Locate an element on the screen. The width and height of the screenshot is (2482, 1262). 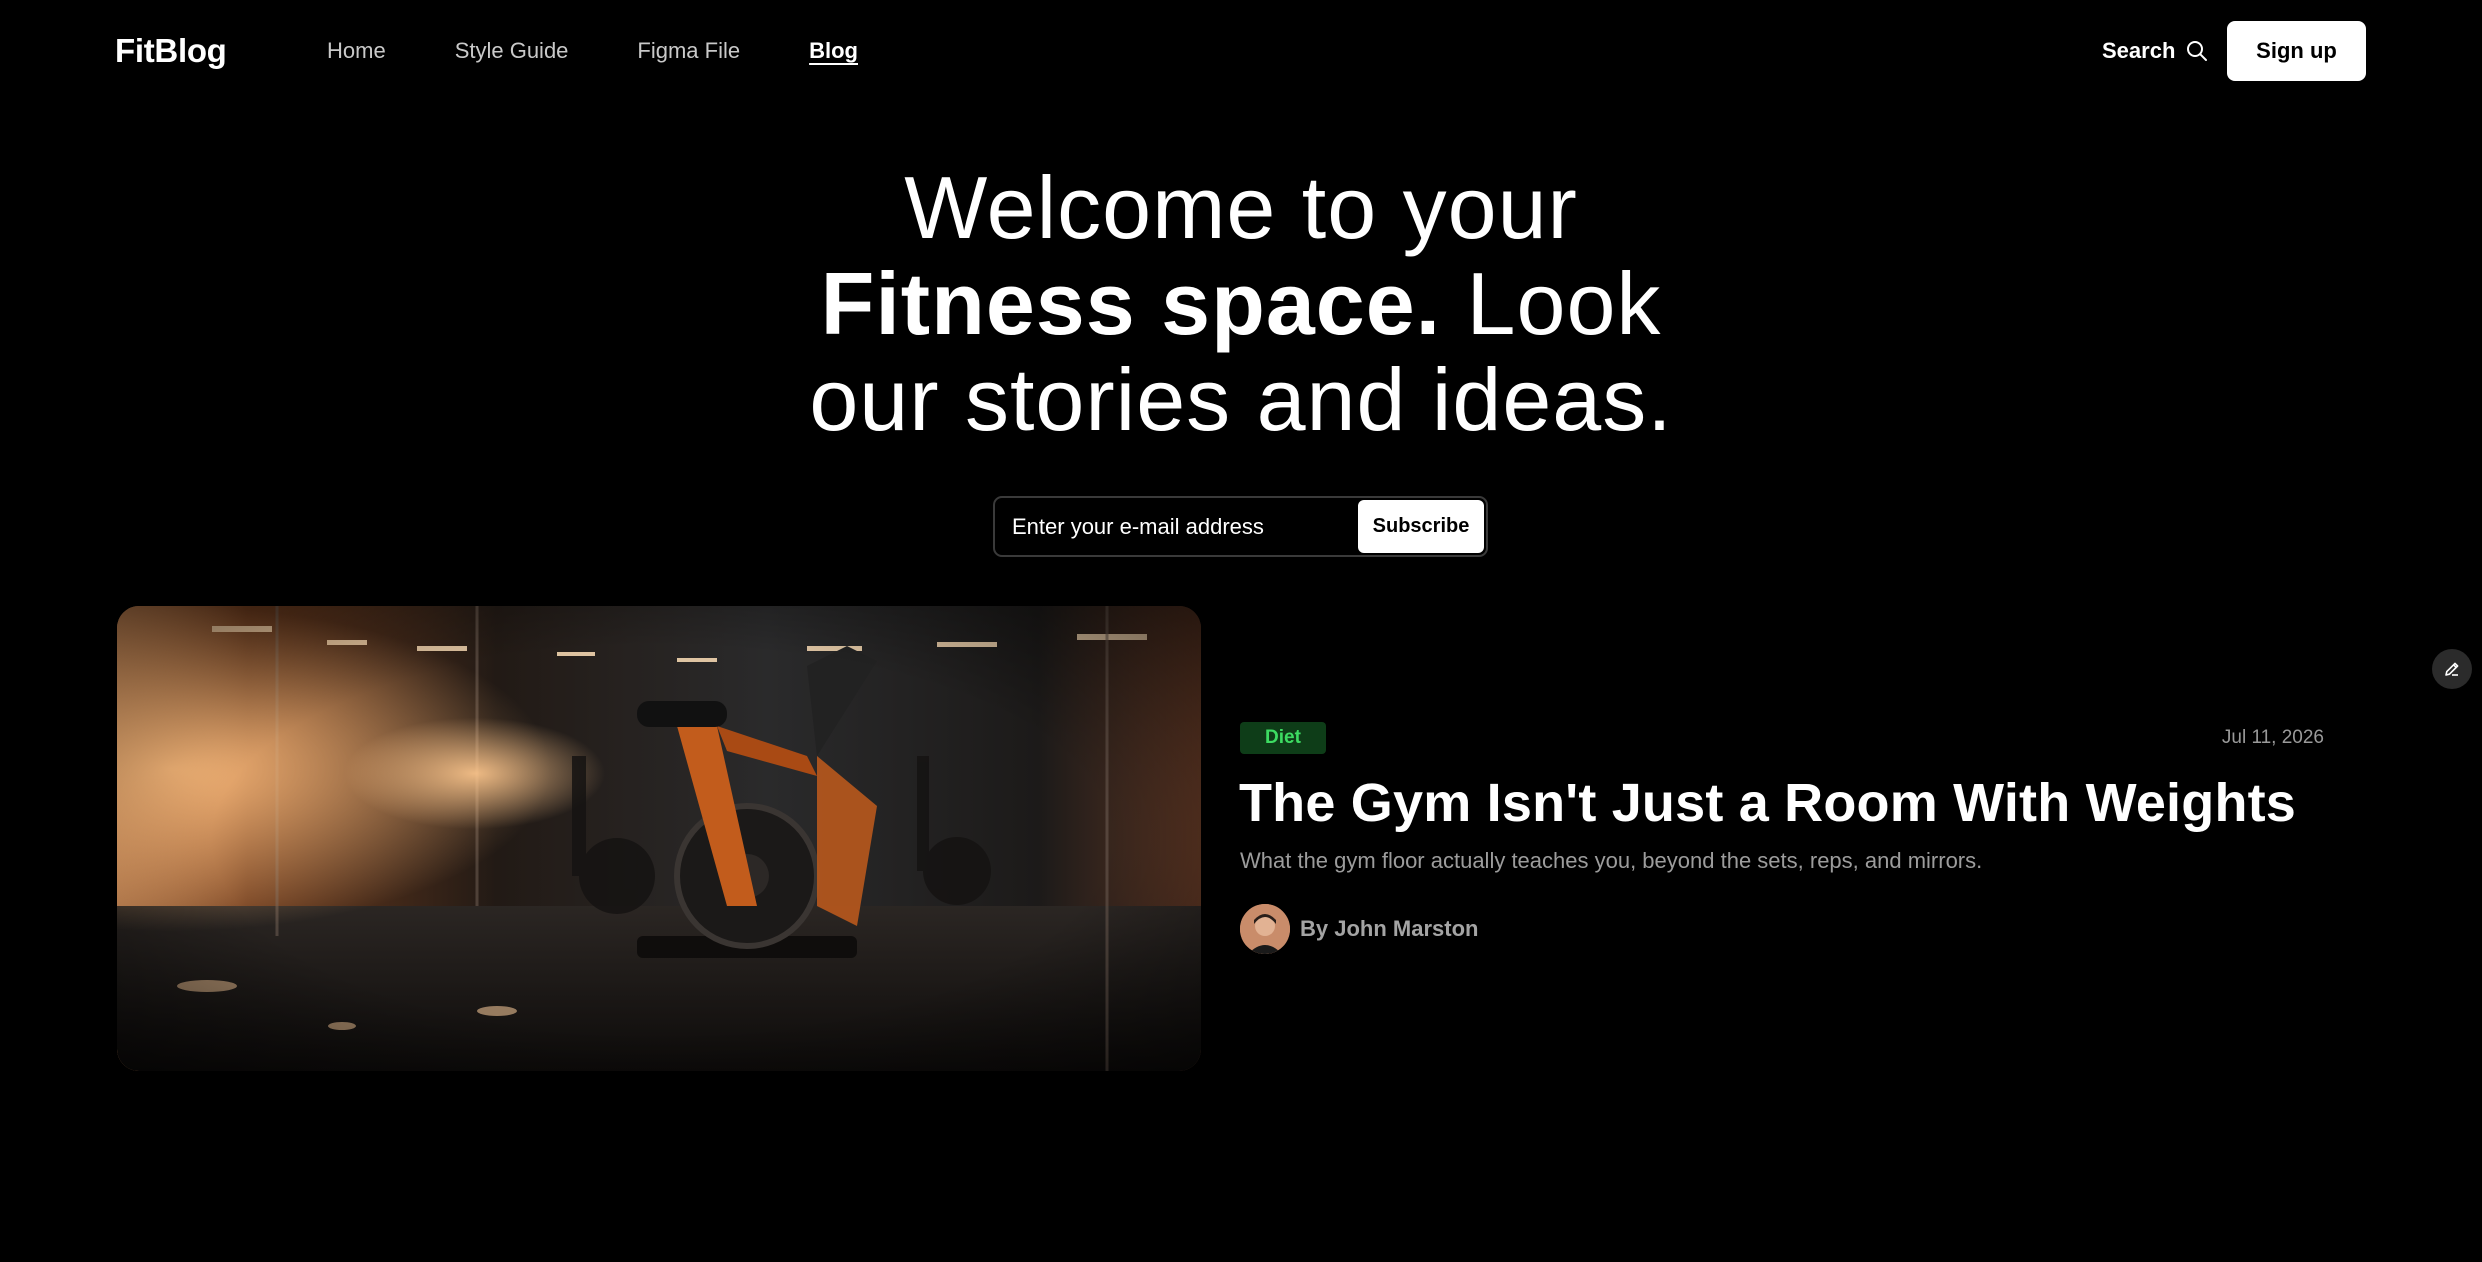
nav-link-blog: Blog is located at coordinates (833, 52).